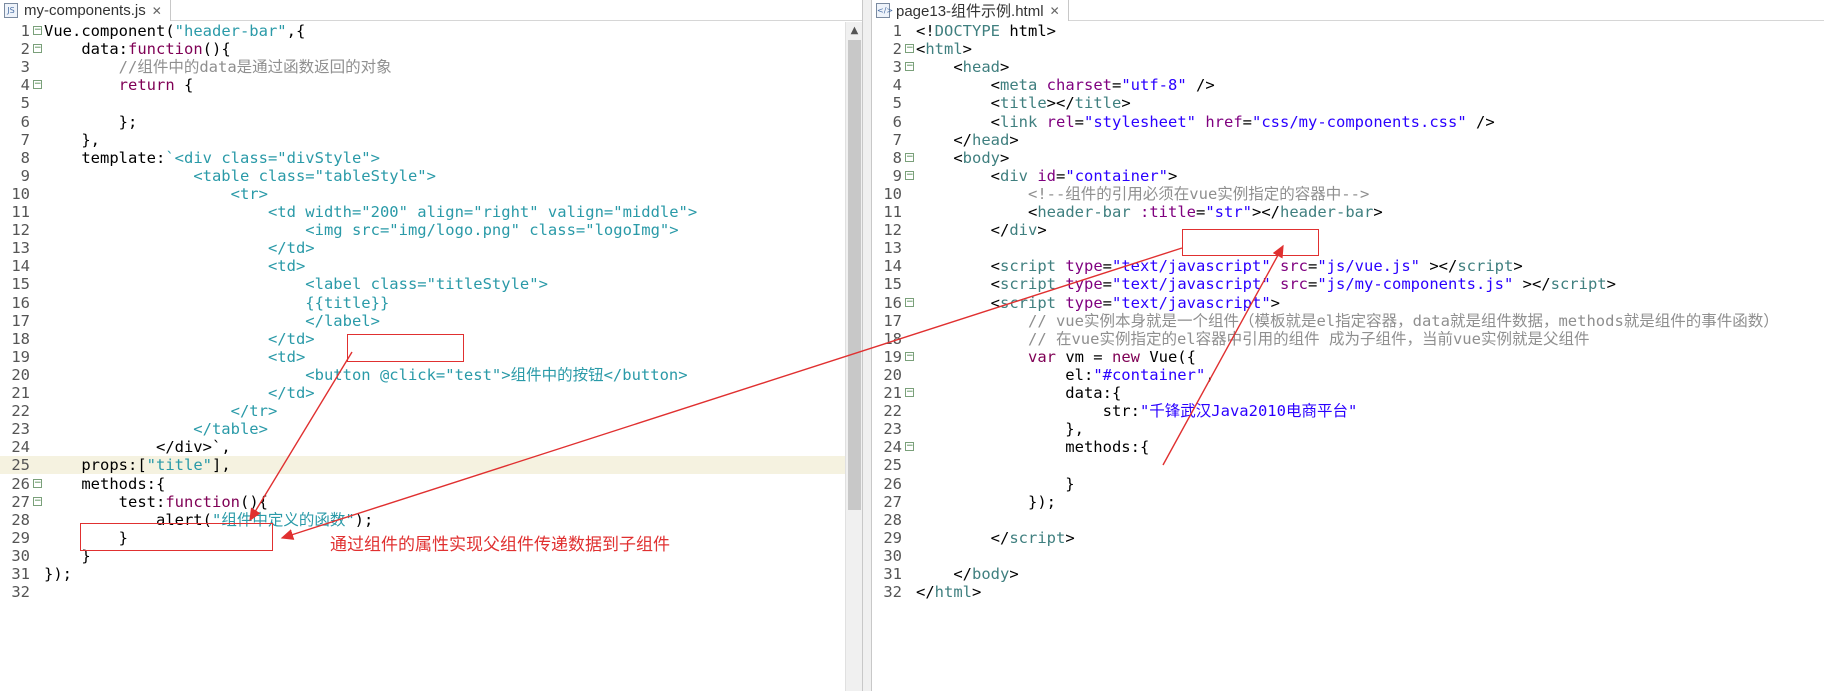 The image size is (1824, 691). Describe the element at coordinates (20, 374) in the screenshot. I see `line-number: 20` at that location.